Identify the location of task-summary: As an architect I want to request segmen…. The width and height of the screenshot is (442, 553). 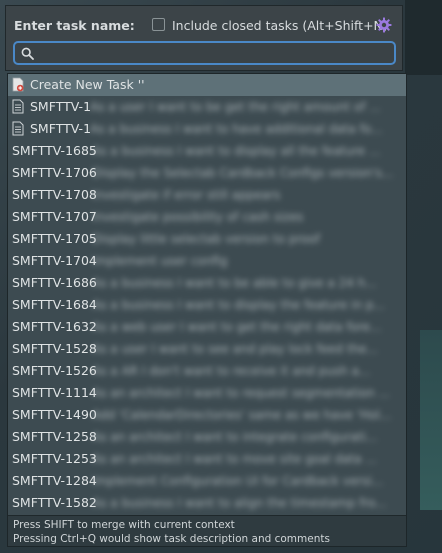
(241, 393).